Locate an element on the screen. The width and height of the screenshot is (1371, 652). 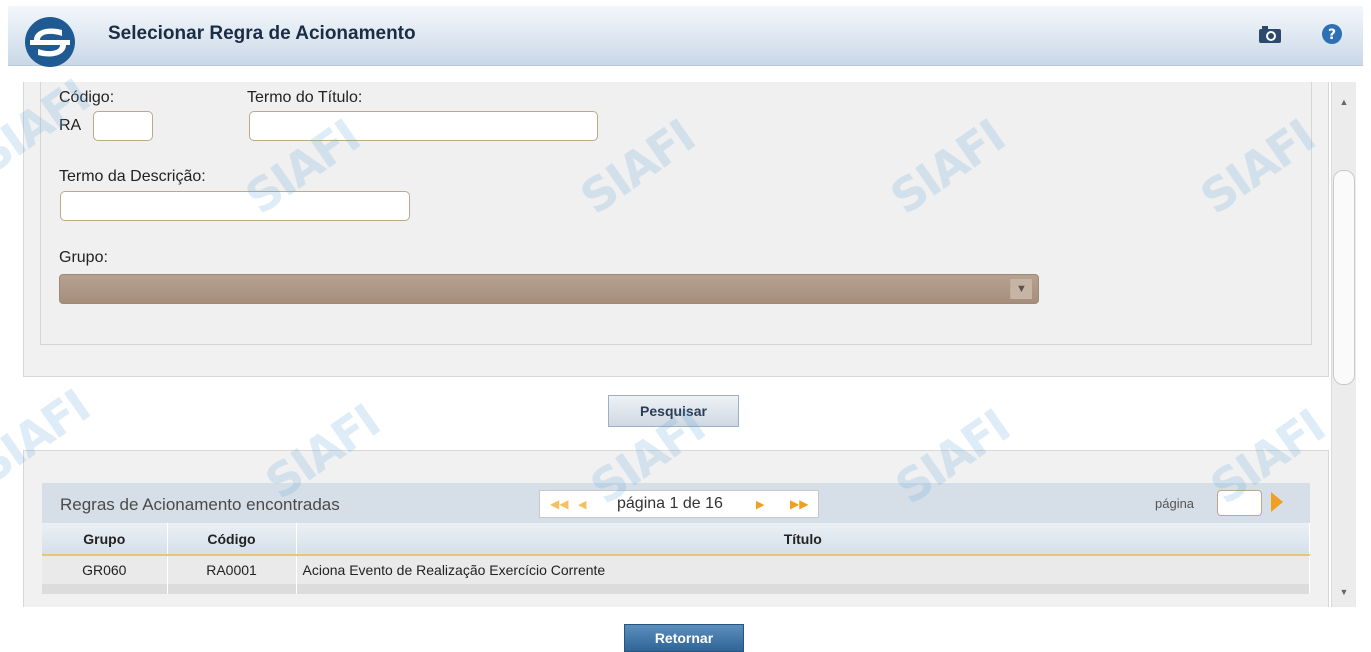
goto-page-label: página is located at coordinates (1175, 503).